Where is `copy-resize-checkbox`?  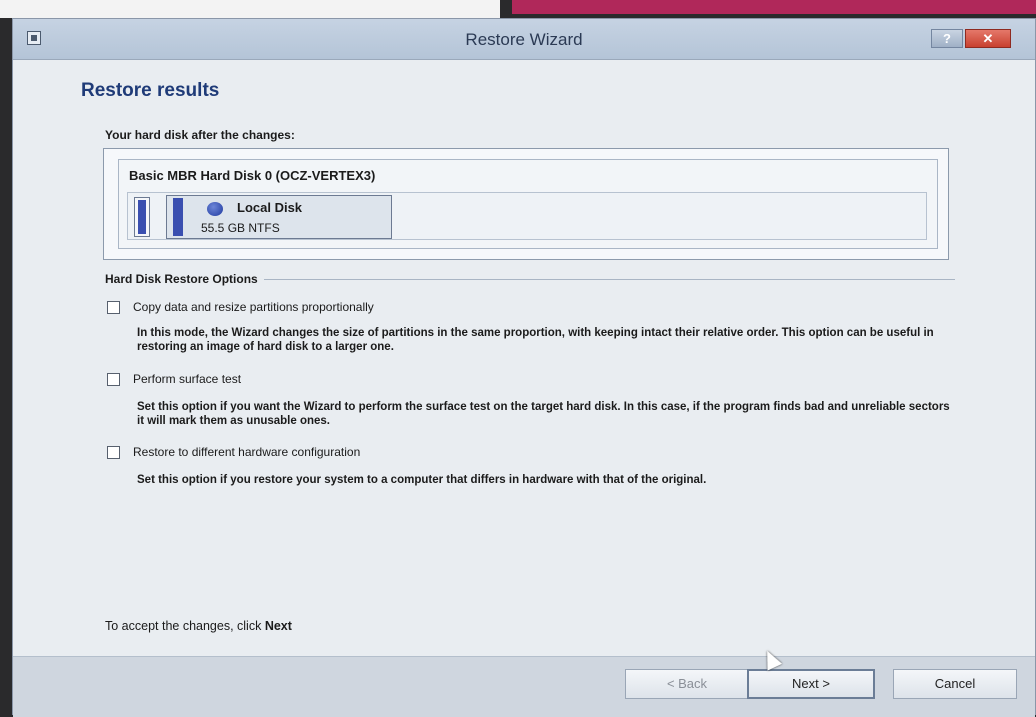
copy-resize-checkbox is located at coordinates (113, 307).